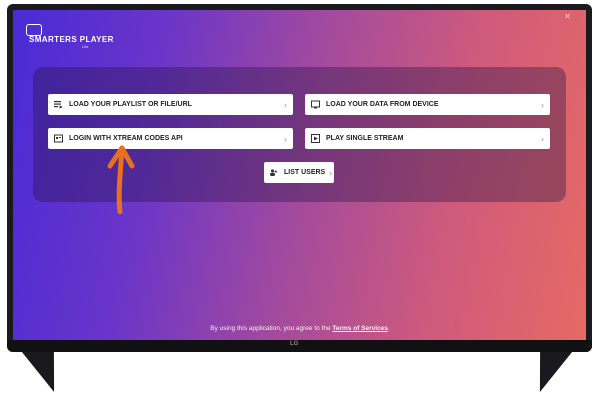  I want to click on play-single-stream-button: PLAY SINGLE STREAM ›, so click(427, 138).